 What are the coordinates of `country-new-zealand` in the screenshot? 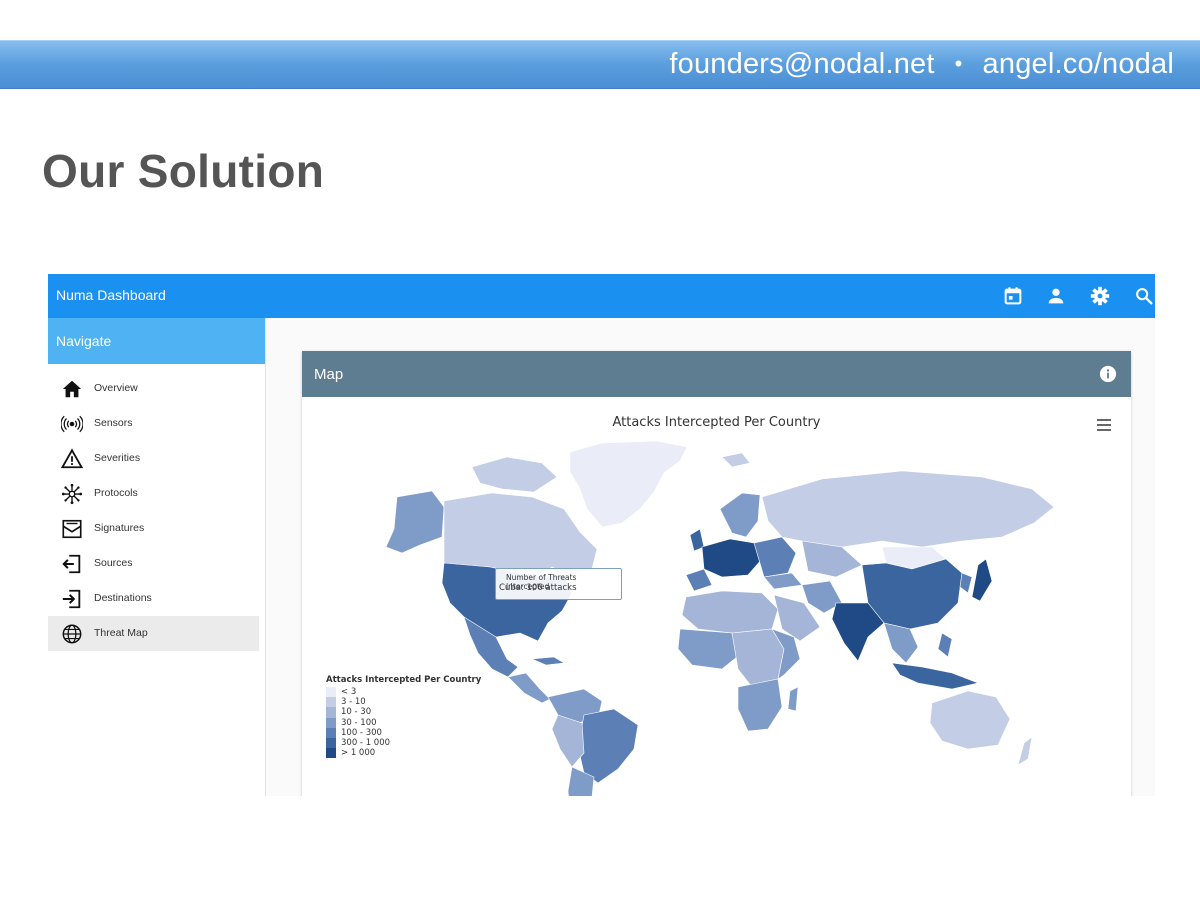 It's located at (1025, 751).